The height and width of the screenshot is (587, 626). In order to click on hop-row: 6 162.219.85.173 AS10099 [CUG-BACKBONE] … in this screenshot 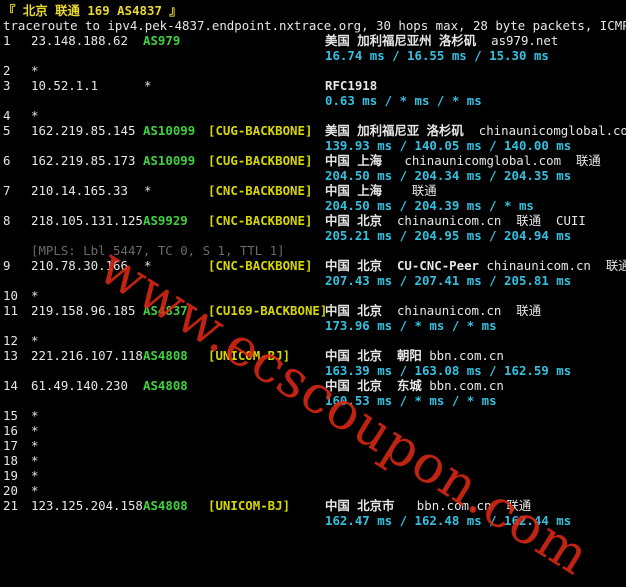, I will do `click(314, 160)`.